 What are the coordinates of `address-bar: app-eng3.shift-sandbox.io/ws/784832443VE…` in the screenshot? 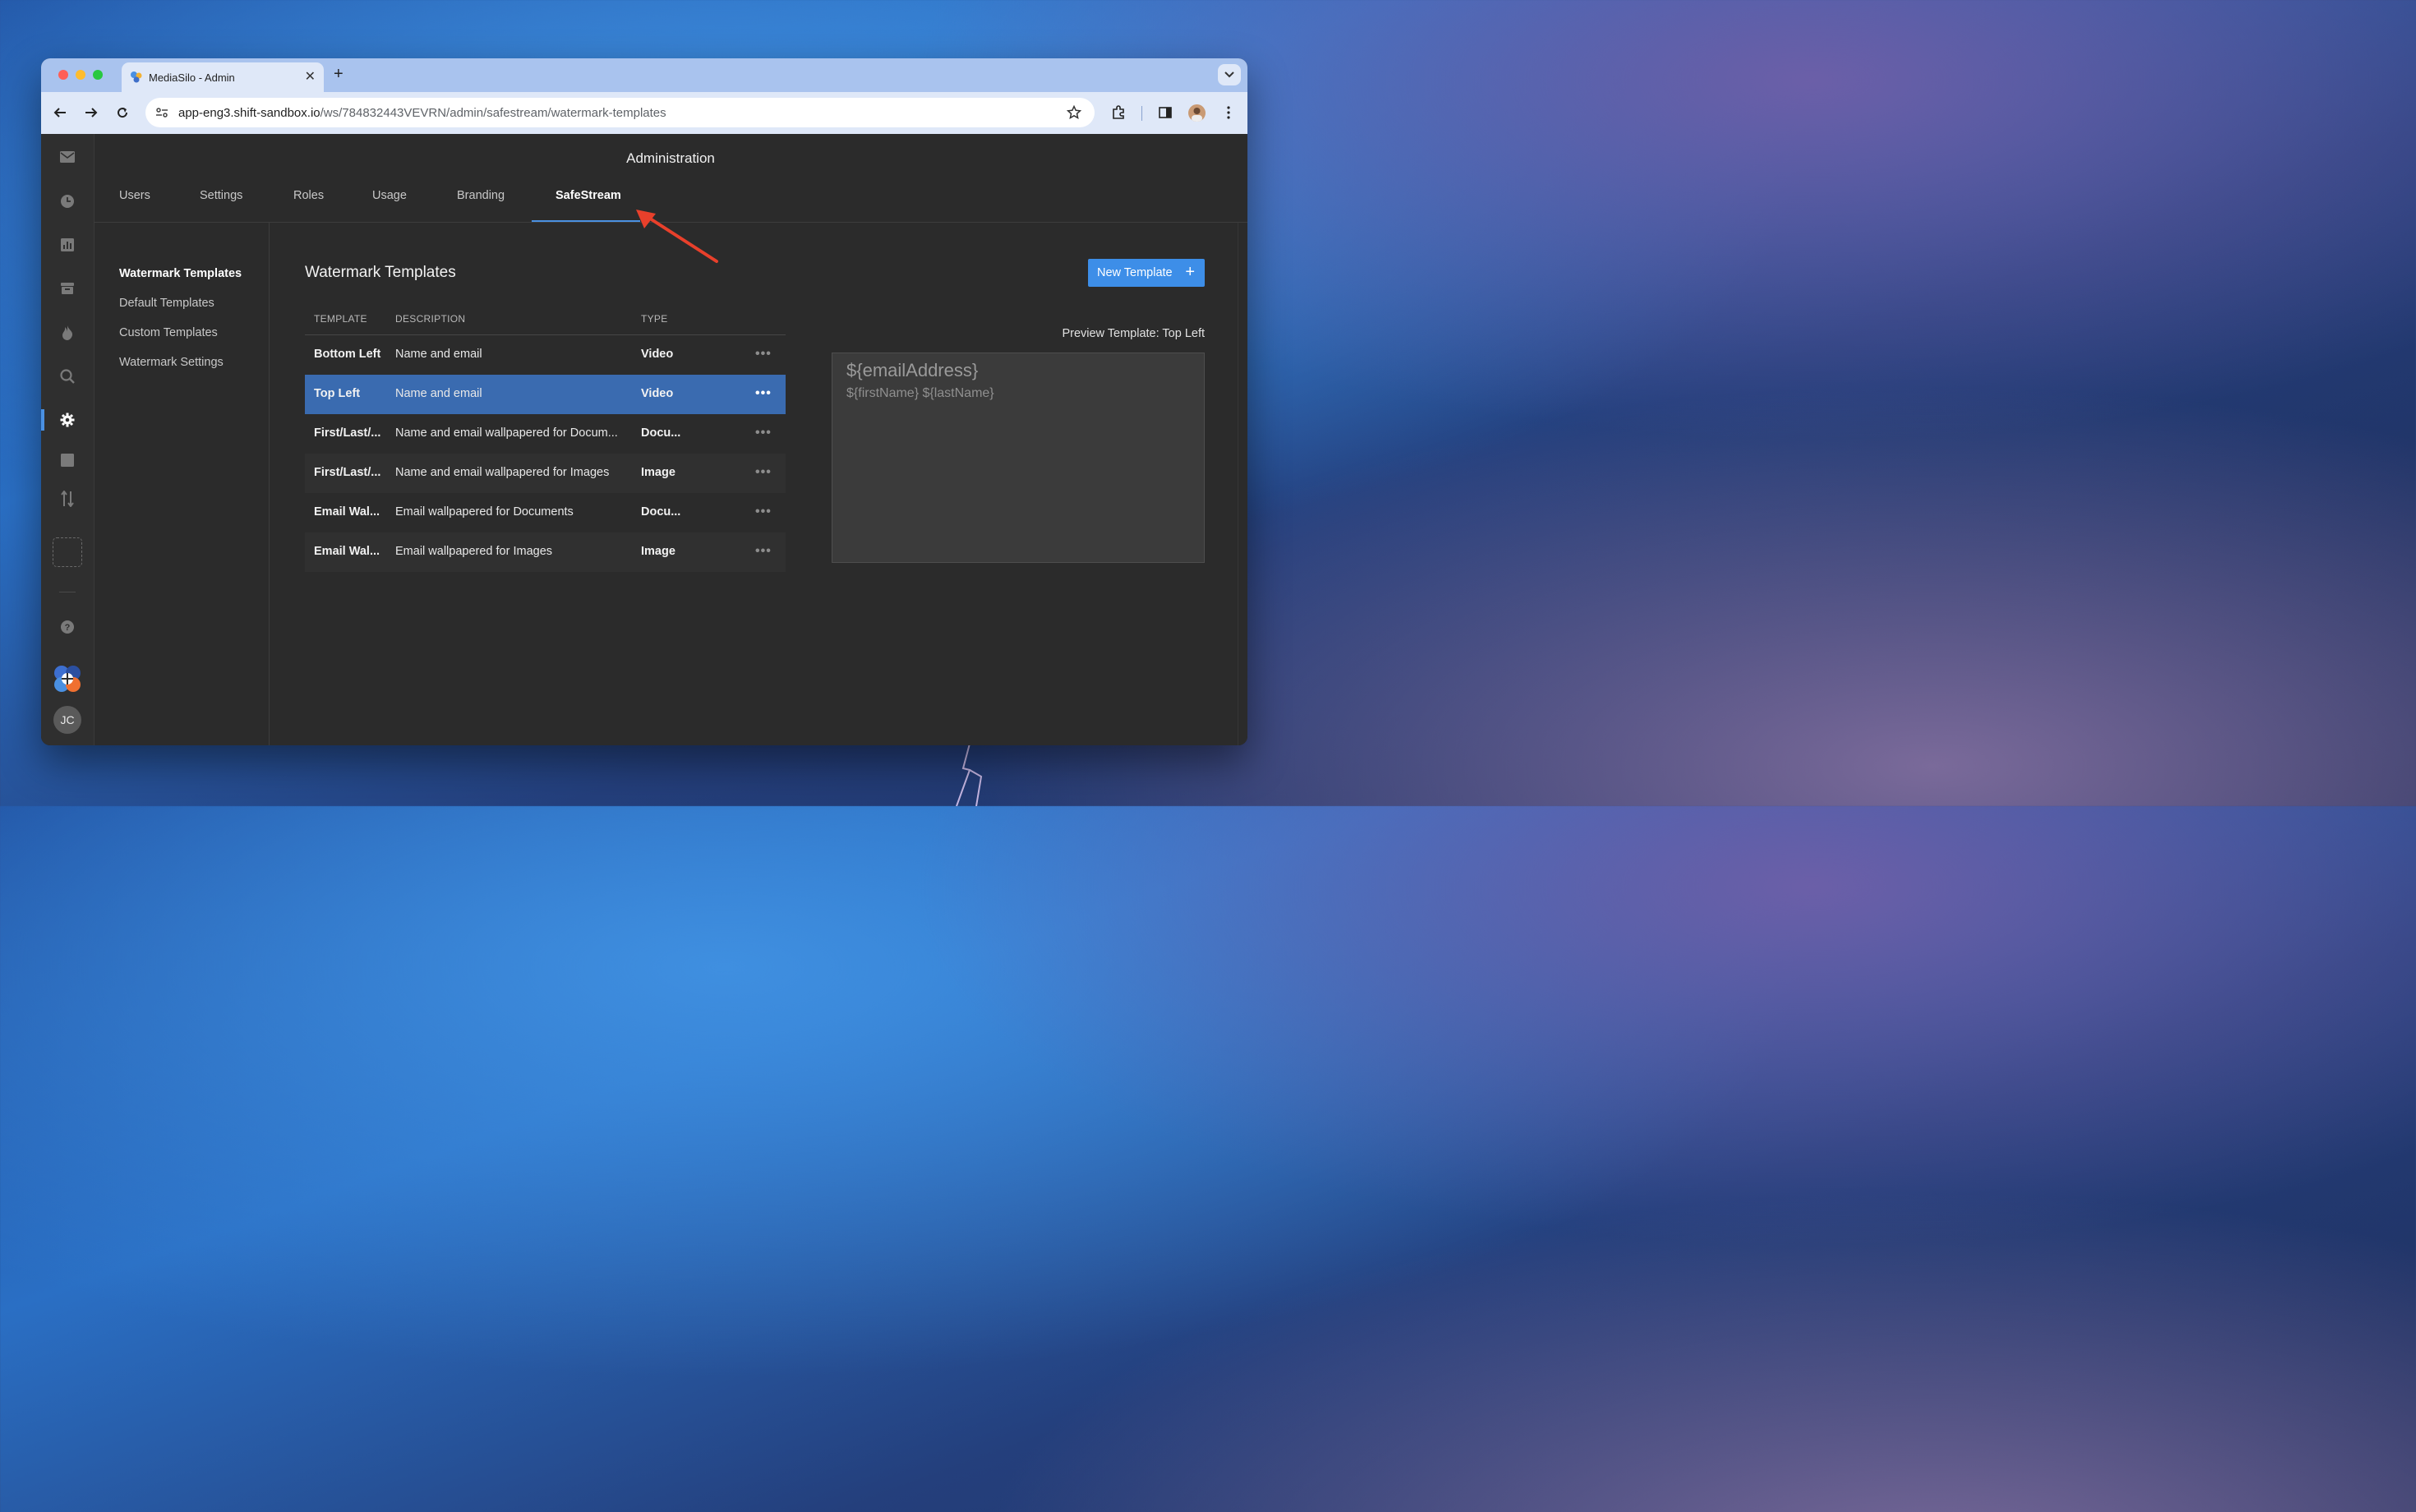 It's located at (620, 112).